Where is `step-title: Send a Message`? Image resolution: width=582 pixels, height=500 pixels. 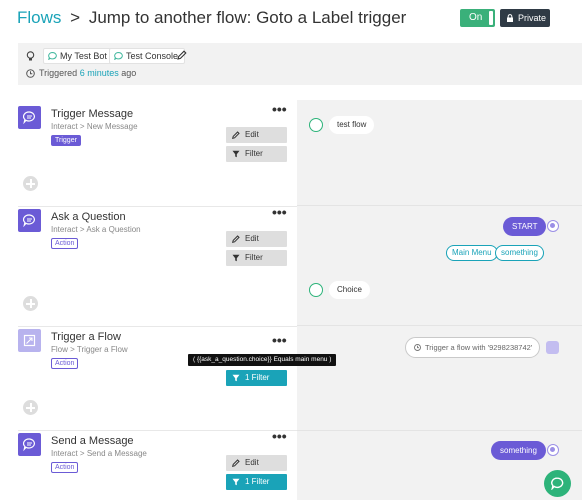 step-title: Send a Message is located at coordinates (92, 441).